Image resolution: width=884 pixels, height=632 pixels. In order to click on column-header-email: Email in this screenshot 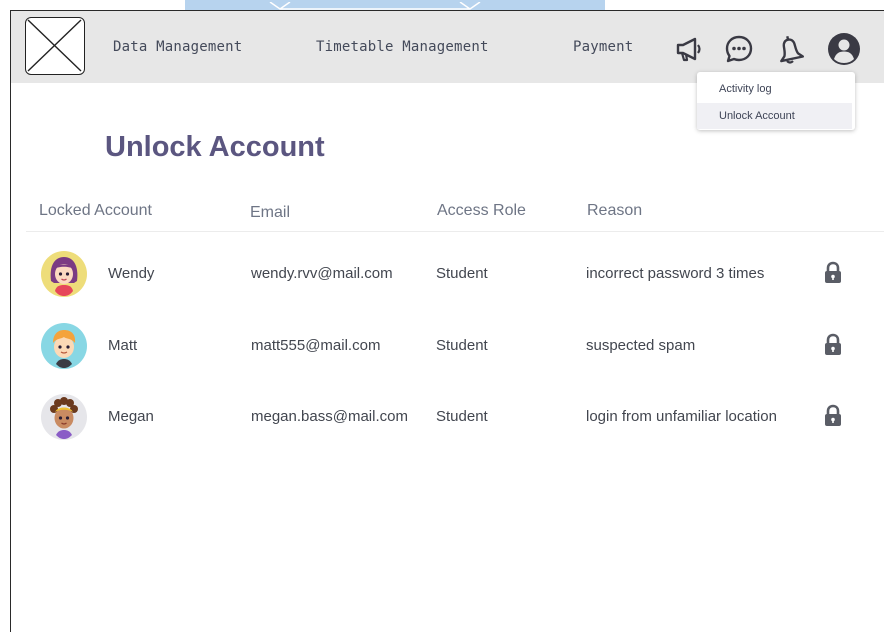, I will do `click(270, 212)`.